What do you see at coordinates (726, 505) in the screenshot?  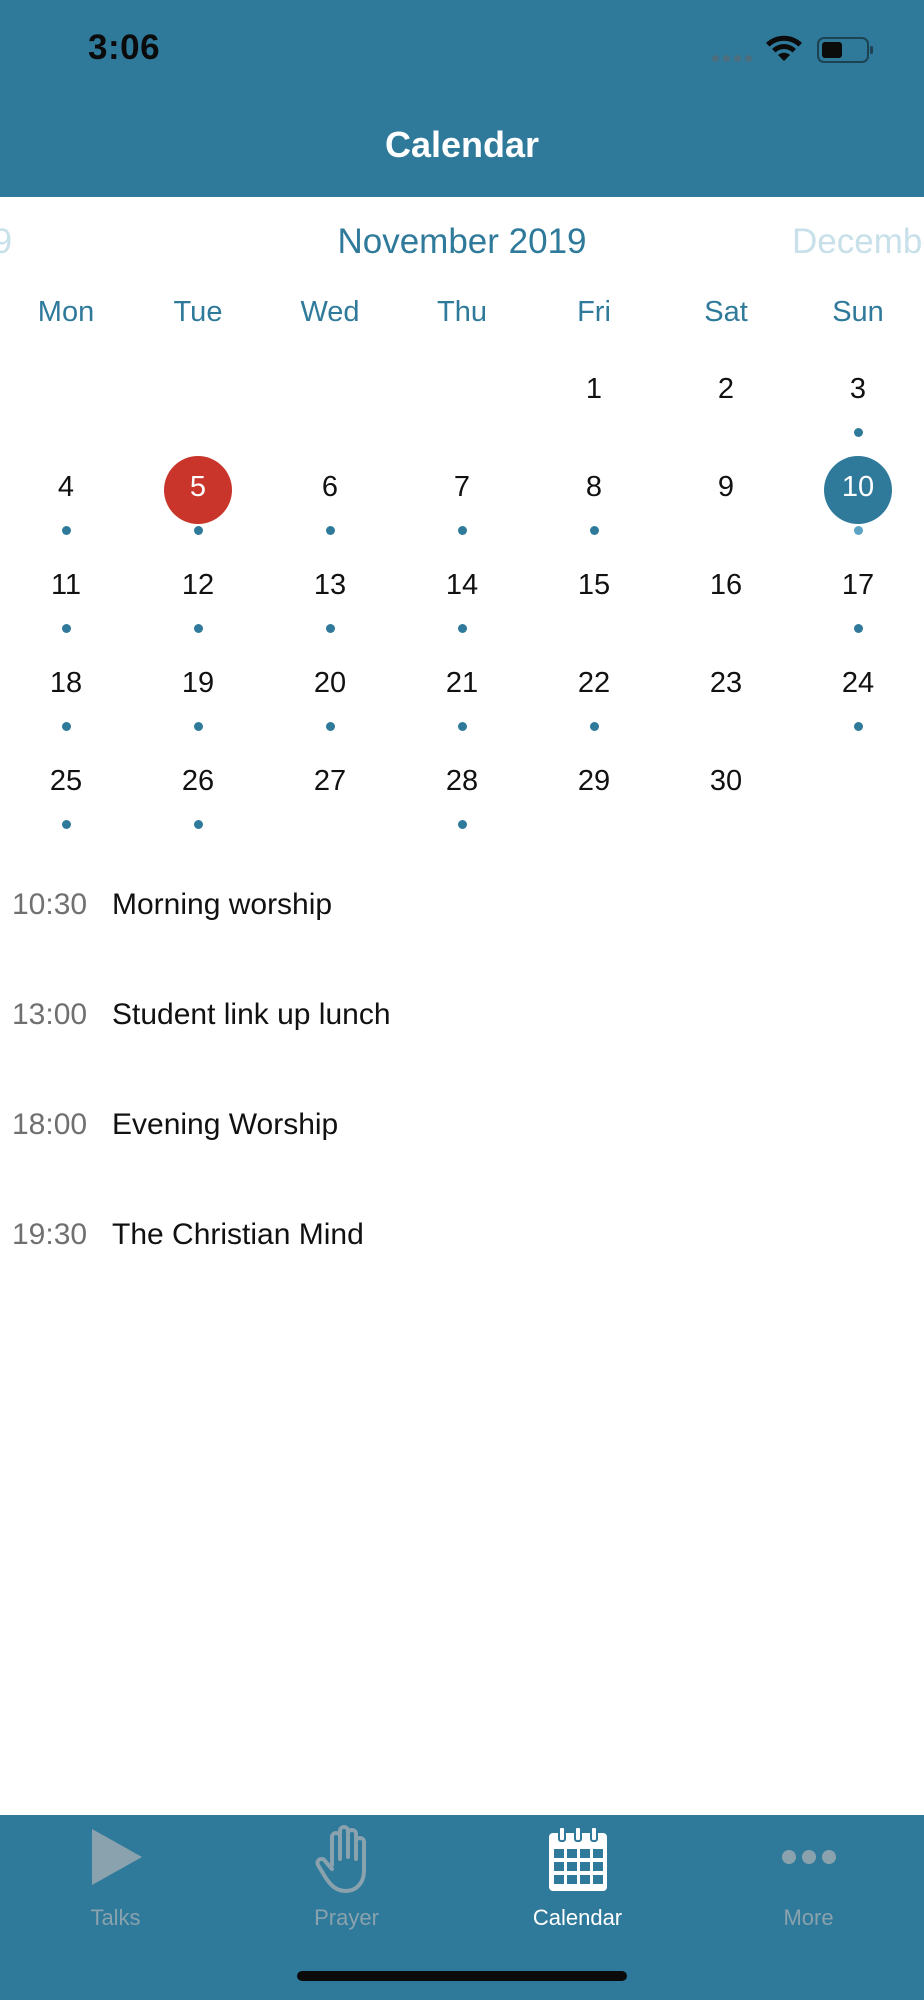 I see `day-cell: 9` at bounding box center [726, 505].